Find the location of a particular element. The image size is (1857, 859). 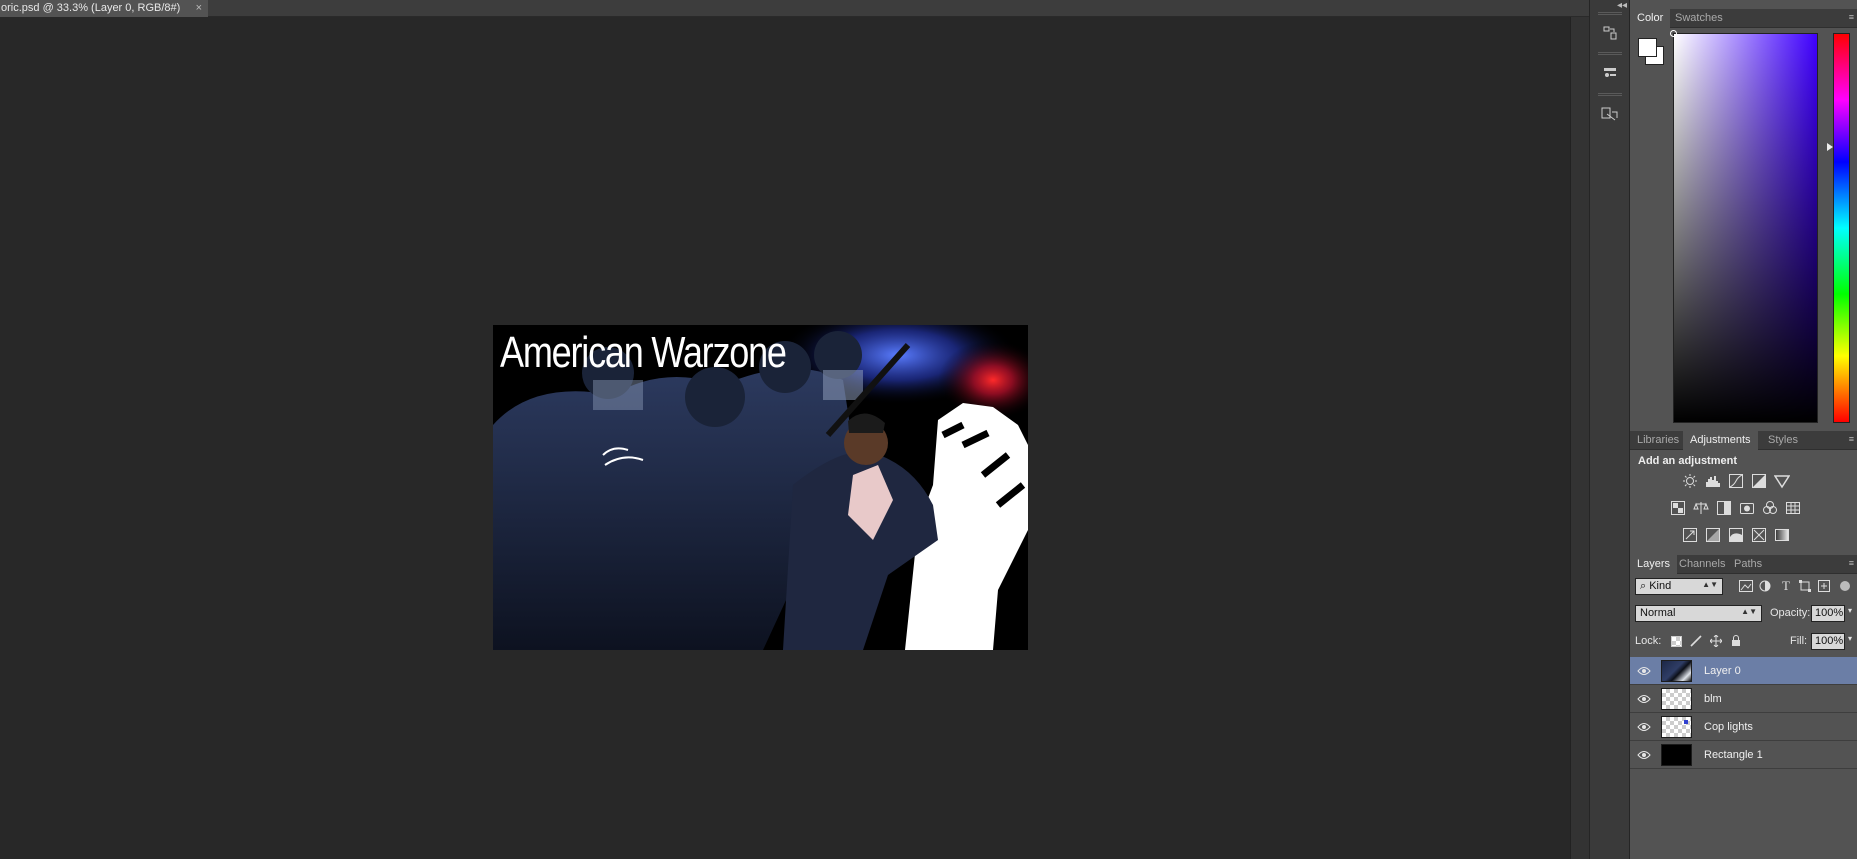

blend-mode-dropdown: Normal ▲▼ is located at coordinates (1698, 613).